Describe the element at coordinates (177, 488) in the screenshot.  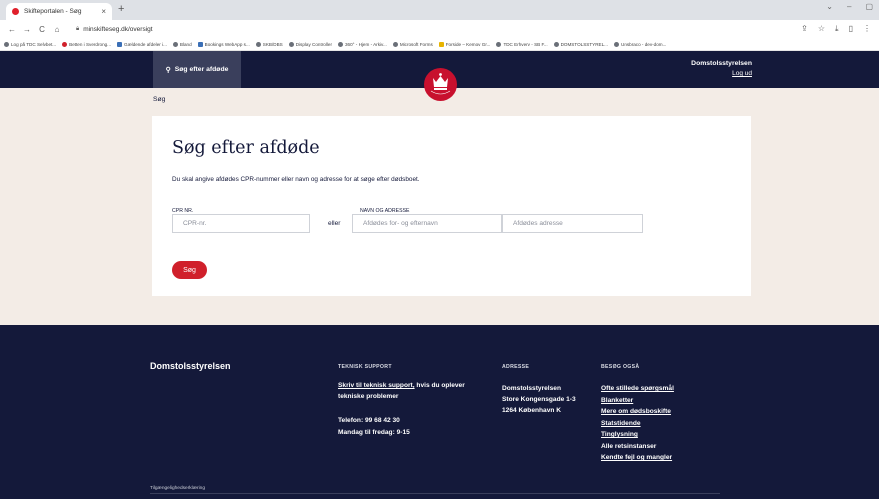
I see `accessibility-link: Tilgængelighedserklæring` at that location.